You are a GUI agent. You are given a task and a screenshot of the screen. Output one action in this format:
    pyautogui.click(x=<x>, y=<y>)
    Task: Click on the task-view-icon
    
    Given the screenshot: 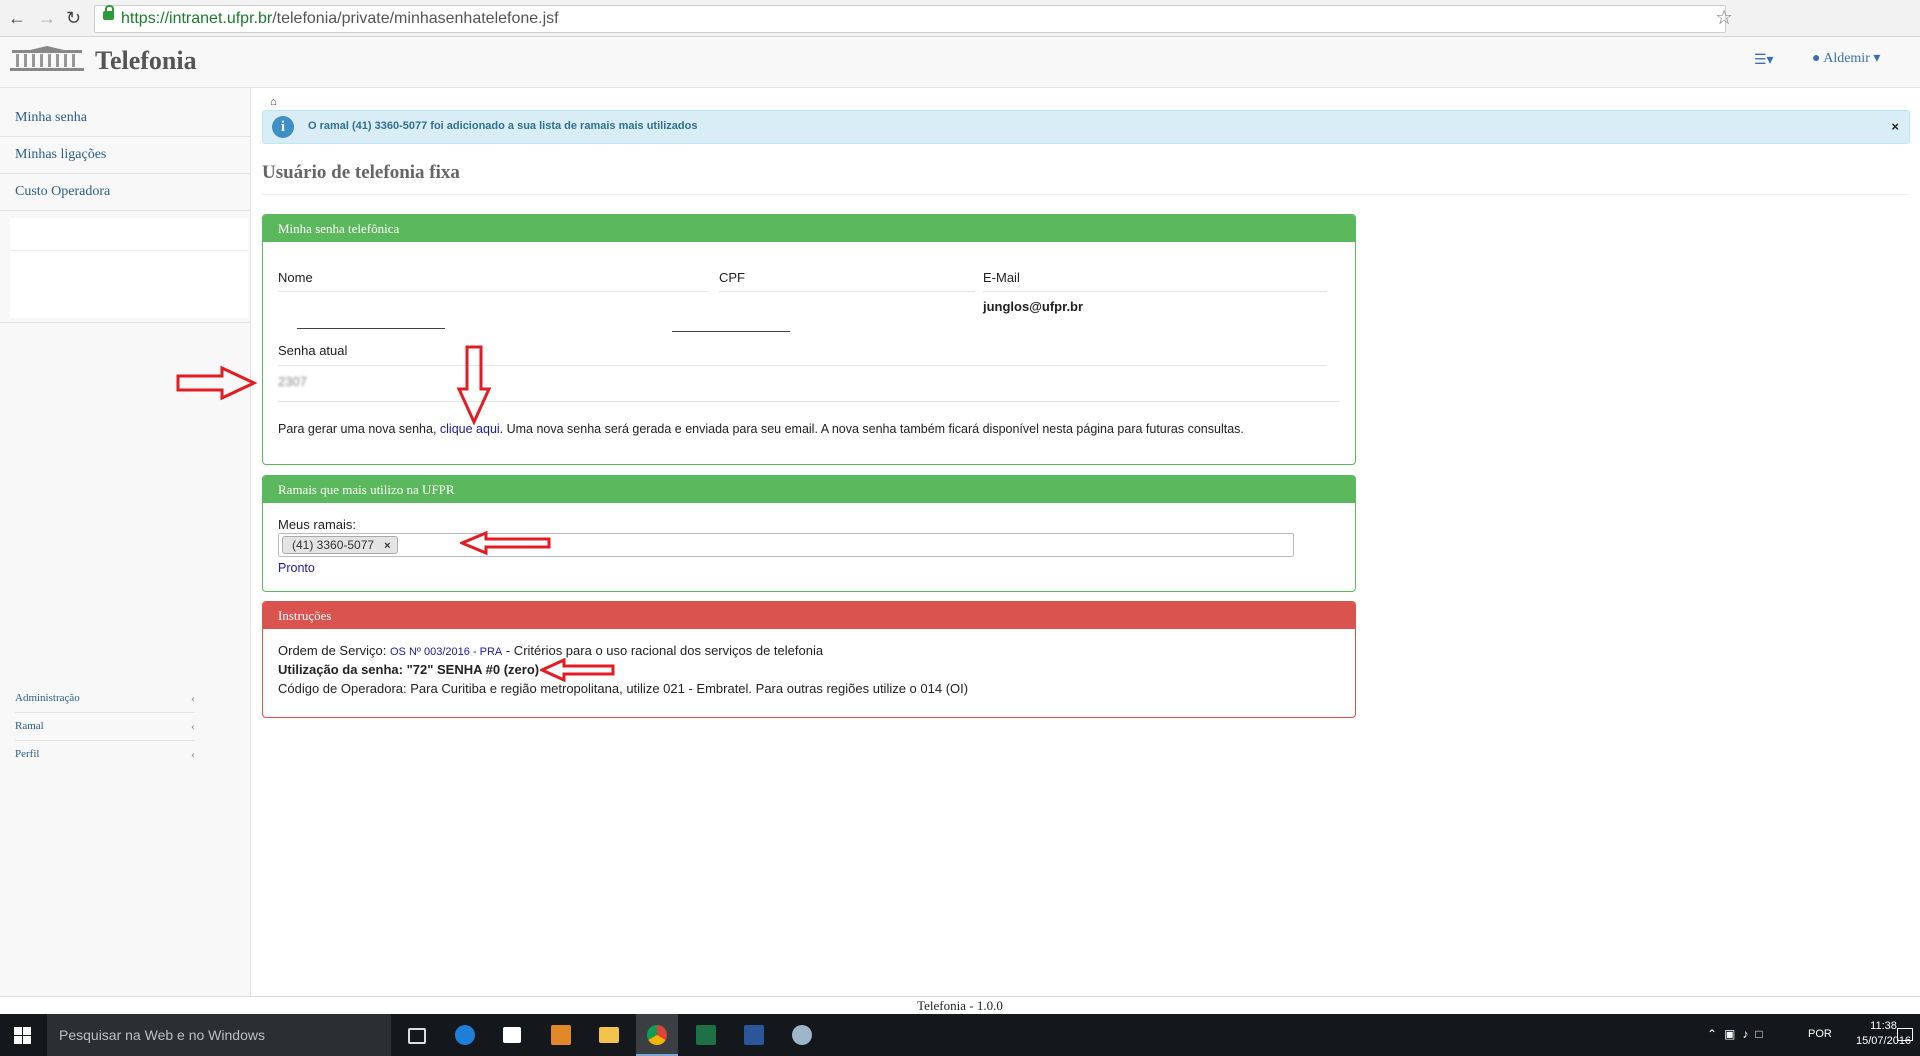 What is the action you would take?
    pyautogui.click(x=416, y=1035)
    